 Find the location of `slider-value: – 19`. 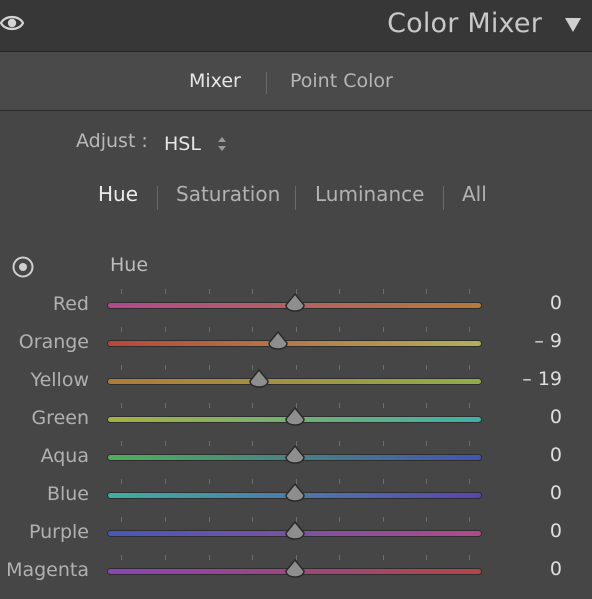

slider-value: – 19 is located at coordinates (542, 379).